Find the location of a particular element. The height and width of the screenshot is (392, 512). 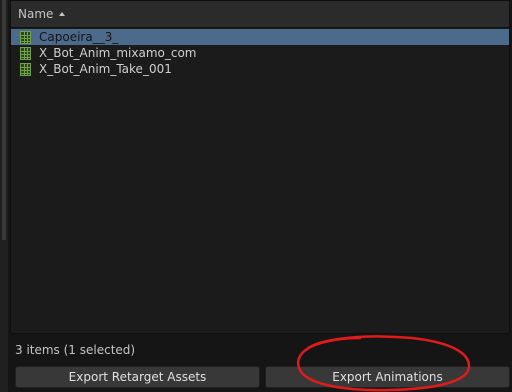

export-retarget-assets-label: Export Retarget Assets is located at coordinates (137, 377).